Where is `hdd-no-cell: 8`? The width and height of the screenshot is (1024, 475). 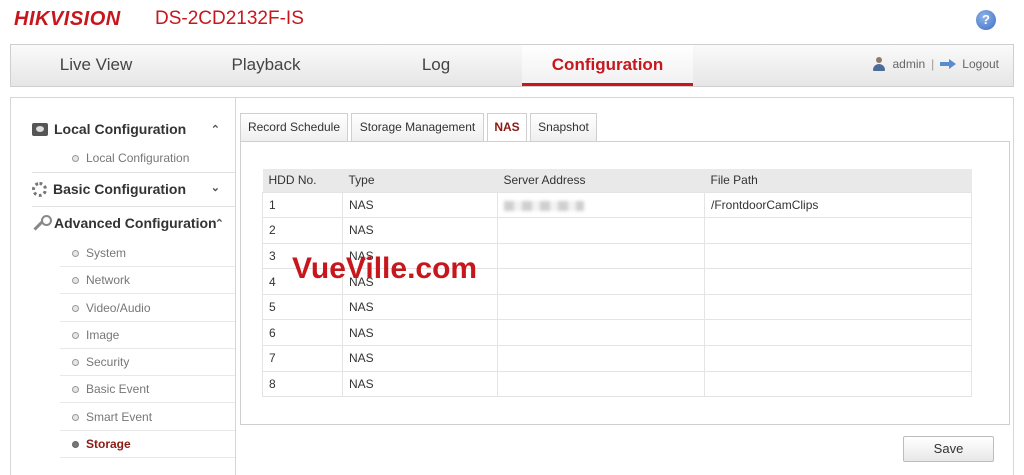 hdd-no-cell: 8 is located at coordinates (302, 384).